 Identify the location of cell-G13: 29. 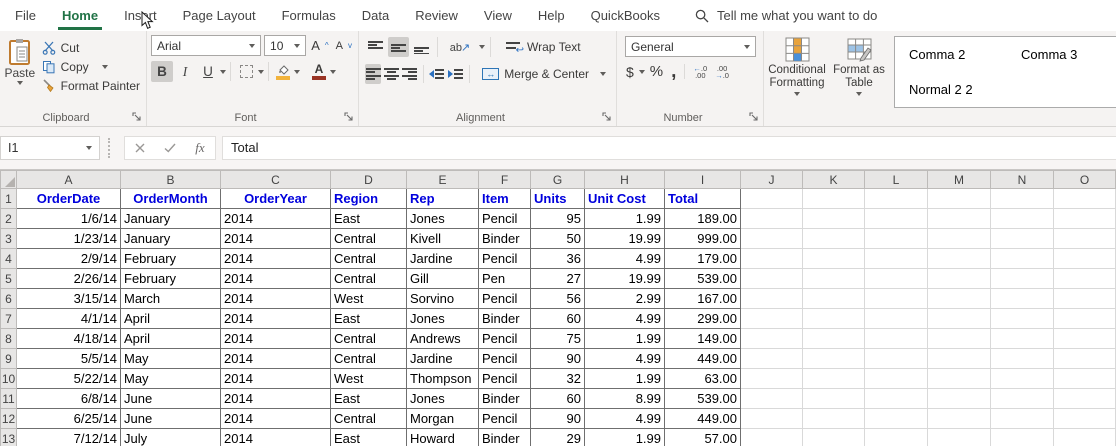
(557, 437).